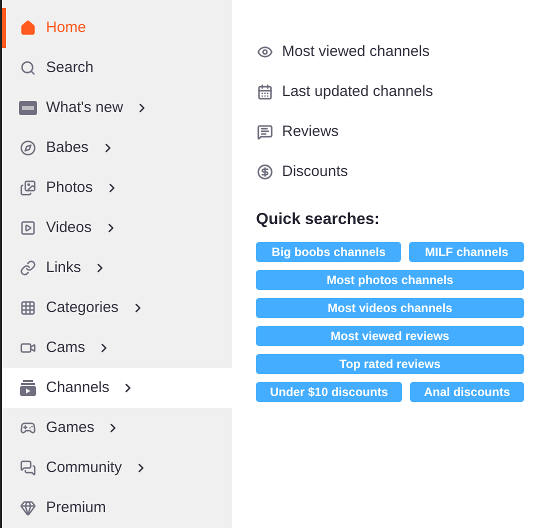 The height and width of the screenshot is (528, 546). What do you see at coordinates (390, 132) in the screenshot?
I see `submenu-link: Reviews` at bounding box center [390, 132].